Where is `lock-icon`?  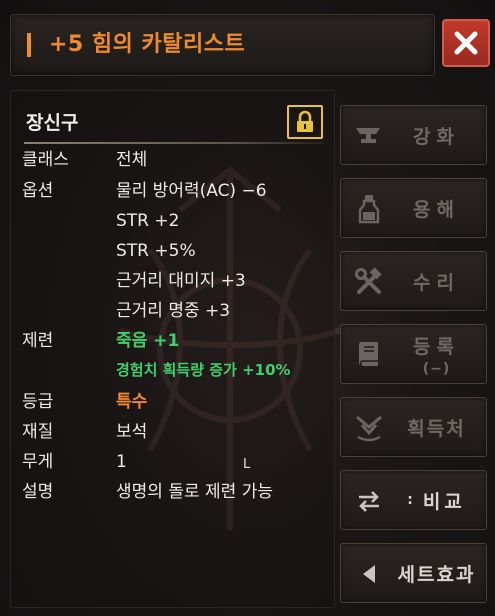
lock-icon is located at coordinates (305, 121).